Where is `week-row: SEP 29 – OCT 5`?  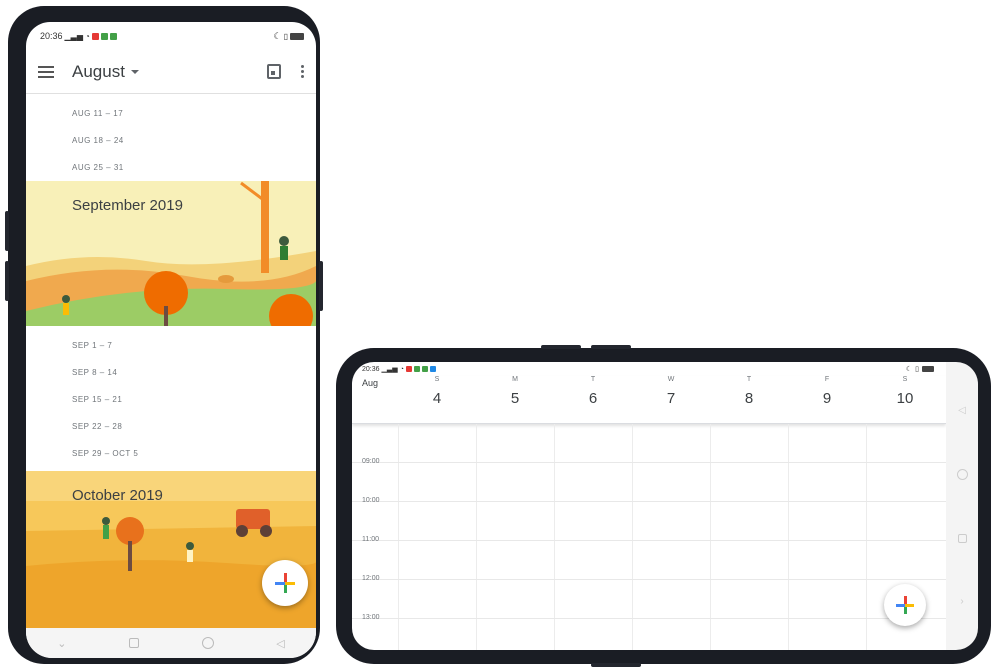 week-row: SEP 29 – OCT 5 is located at coordinates (171, 453).